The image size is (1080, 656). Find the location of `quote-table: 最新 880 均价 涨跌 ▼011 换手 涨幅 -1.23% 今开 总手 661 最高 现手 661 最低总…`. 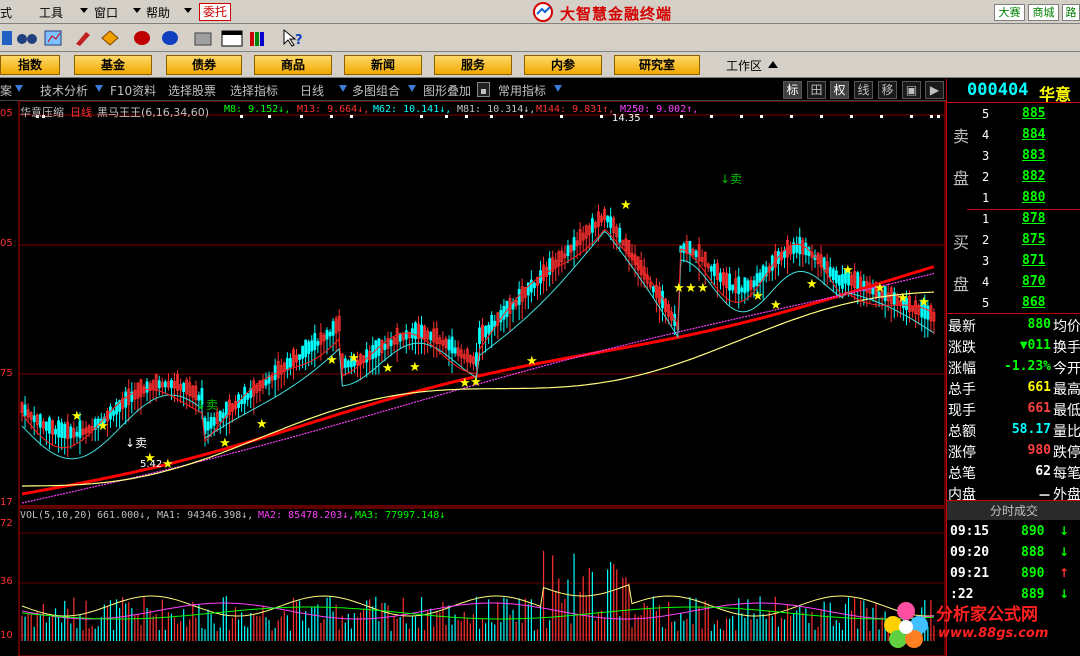

quote-table: 最新 880 均价 涨跌 ▼011 换手 涨幅 -1.23% 今开 总手 661 最高 现手 661 最低总… is located at coordinates (1013, 409).